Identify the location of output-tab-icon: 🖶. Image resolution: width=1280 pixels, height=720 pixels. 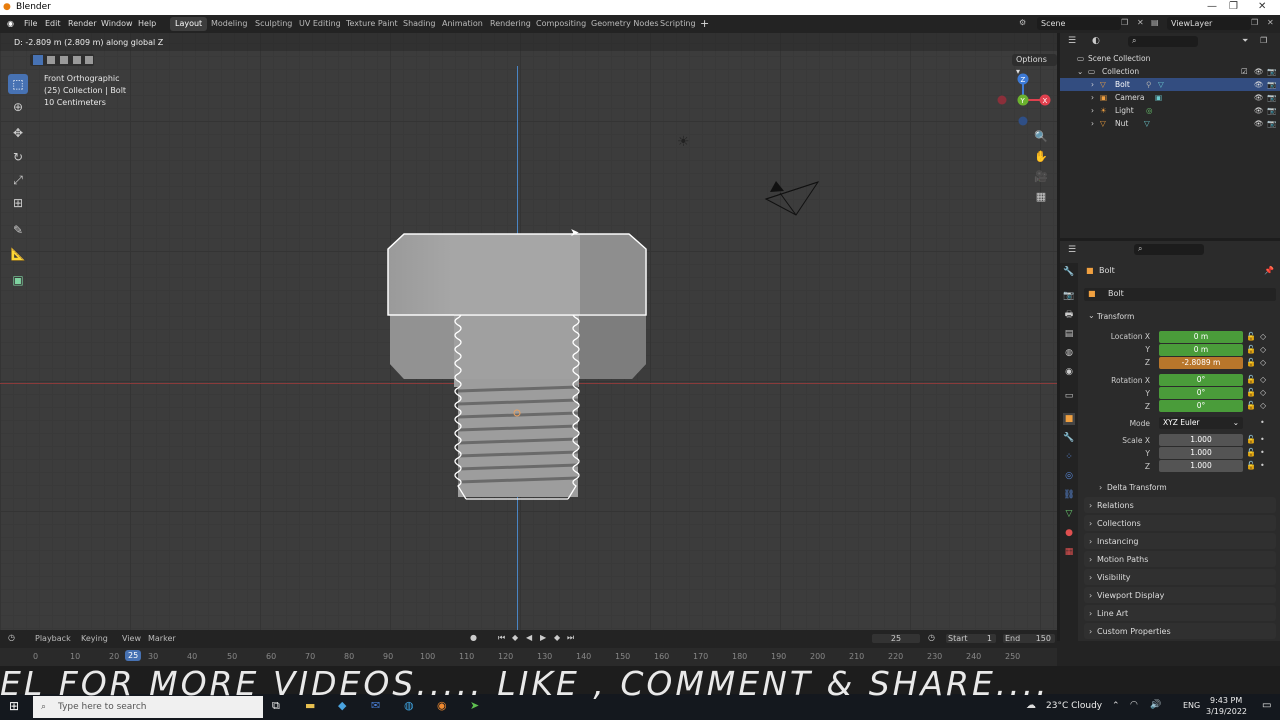
(1069, 315).